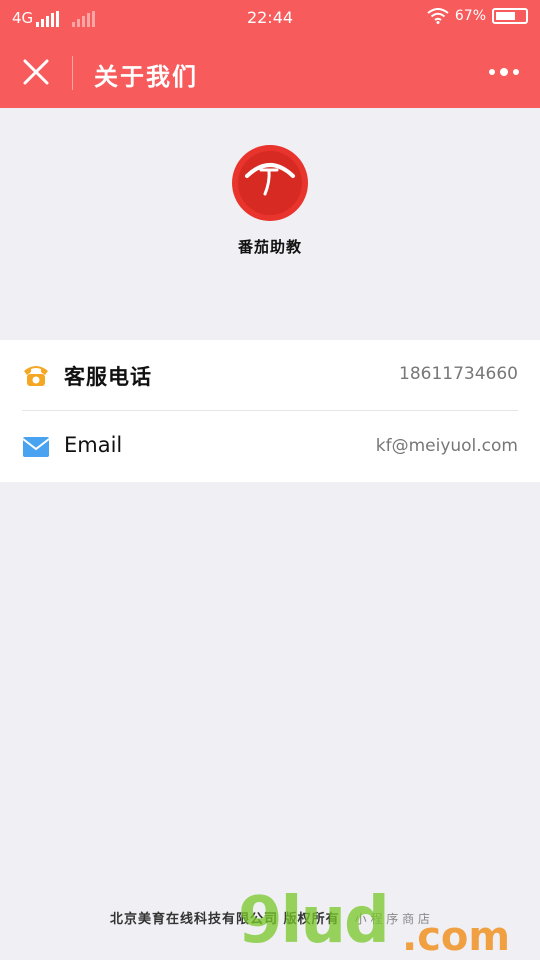 The image size is (540, 960). Describe the element at coordinates (438, 16) in the screenshot. I see `wifi-icon` at that location.